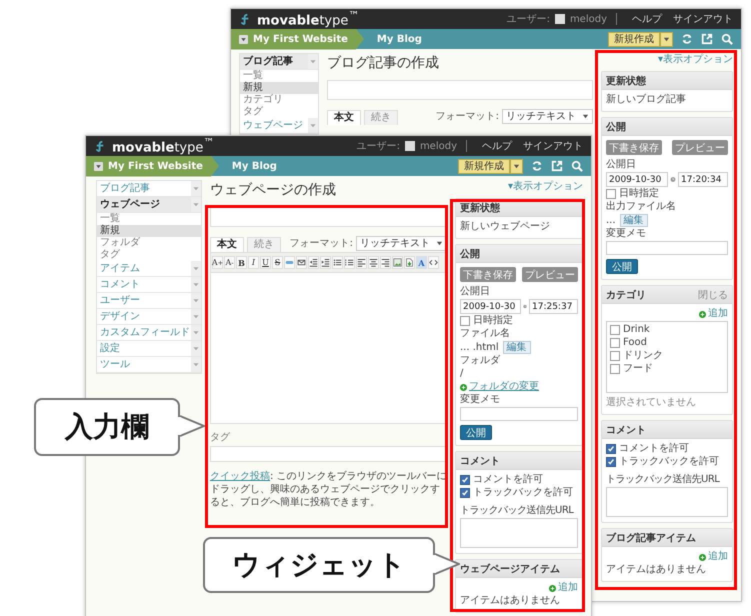  Describe the element at coordinates (504, 387) in the screenshot. I see `change-folder-link: フォルダの変更` at that location.